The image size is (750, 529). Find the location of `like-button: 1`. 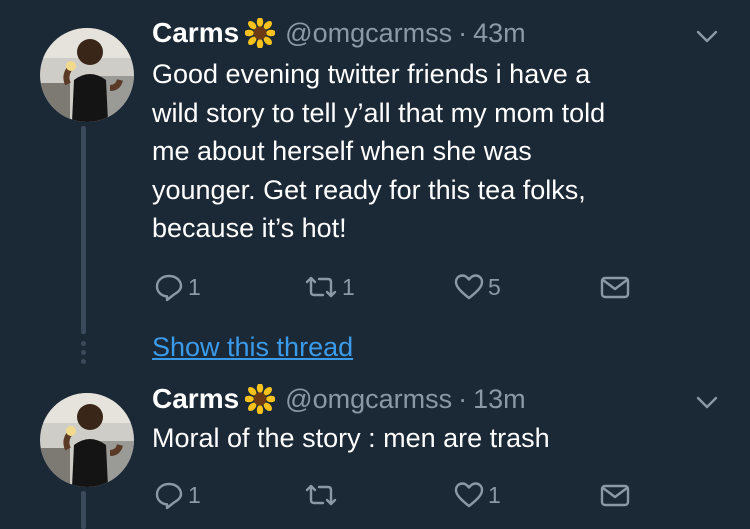

like-button: 1 is located at coordinates (476, 495).